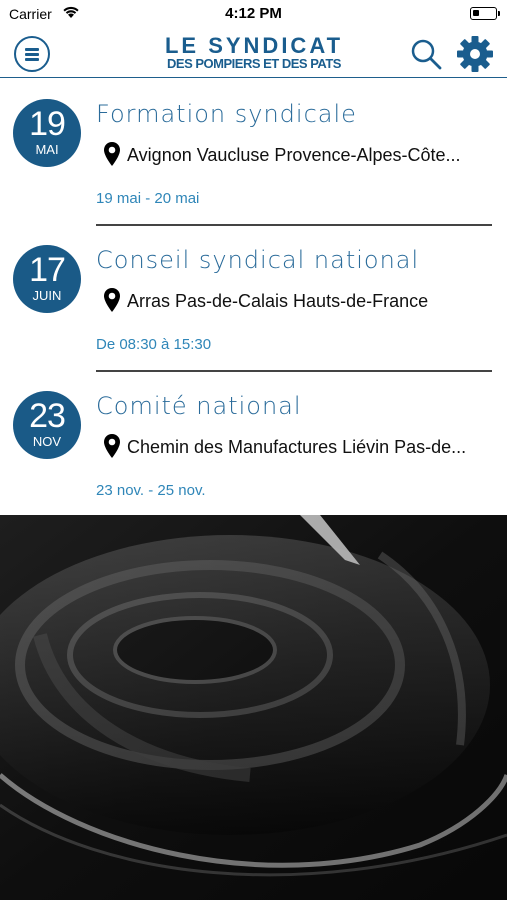 This screenshot has width=507, height=900. What do you see at coordinates (226, 114) in the screenshot?
I see `event-title: Formation syndicale` at bounding box center [226, 114].